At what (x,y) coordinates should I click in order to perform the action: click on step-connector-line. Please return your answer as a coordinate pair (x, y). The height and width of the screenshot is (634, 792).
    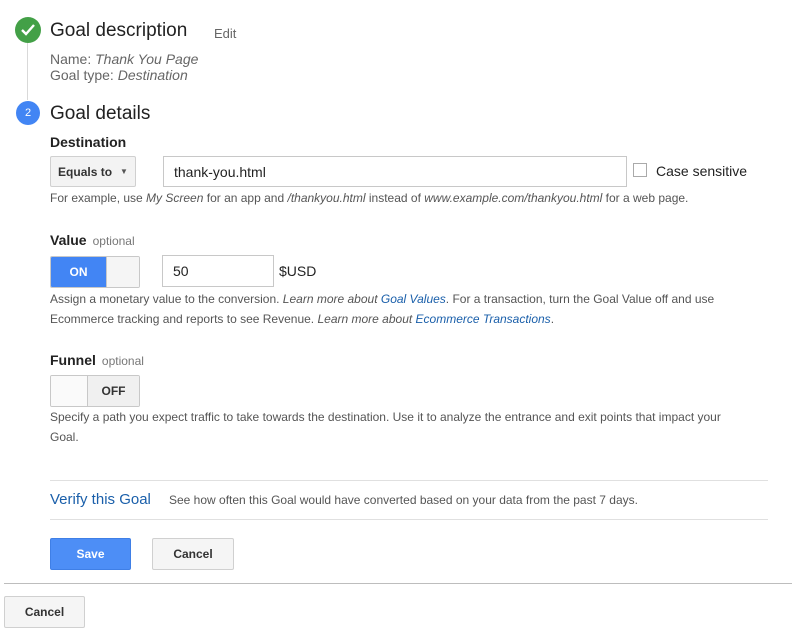
    Looking at the image, I should click on (27, 70).